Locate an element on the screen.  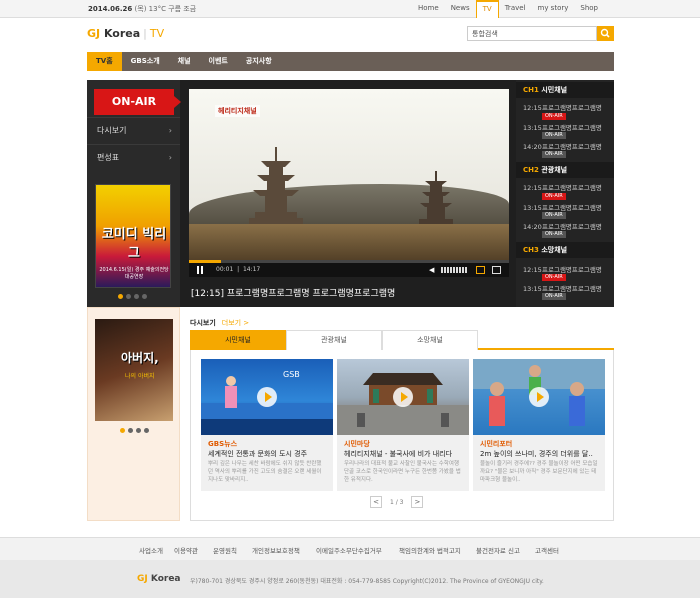
footer-link: 개인정보보호정책 is located at coordinates (276, 550).